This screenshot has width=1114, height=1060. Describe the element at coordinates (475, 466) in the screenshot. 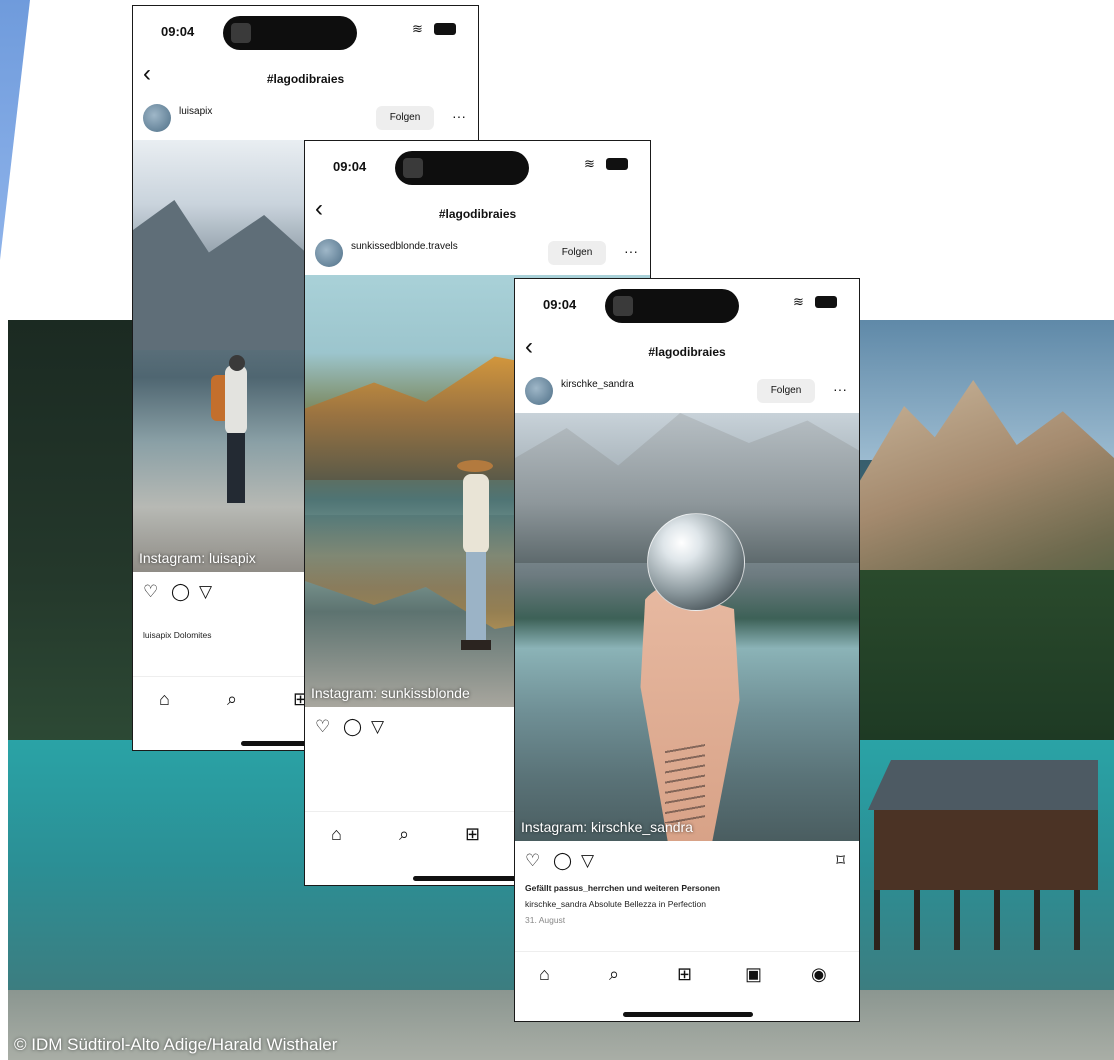

I see `hat` at that location.